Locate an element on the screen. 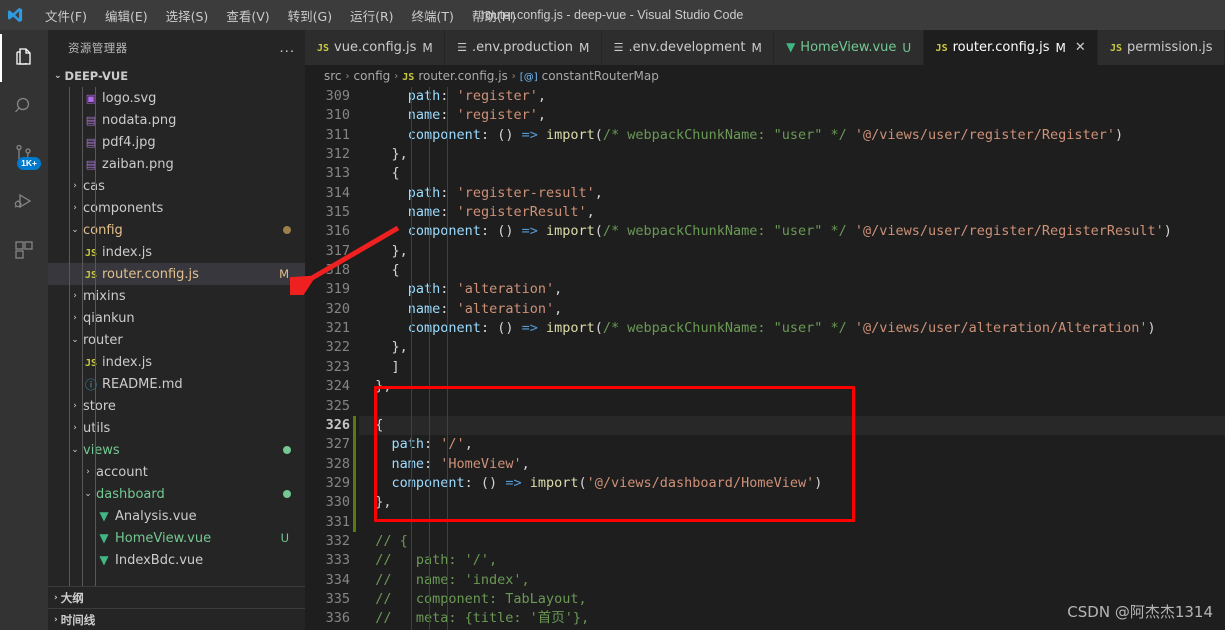 Image resolution: width=1225 pixels, height=630 pixels. menu-view: 查看(V) is located at coordinates (247, 15).